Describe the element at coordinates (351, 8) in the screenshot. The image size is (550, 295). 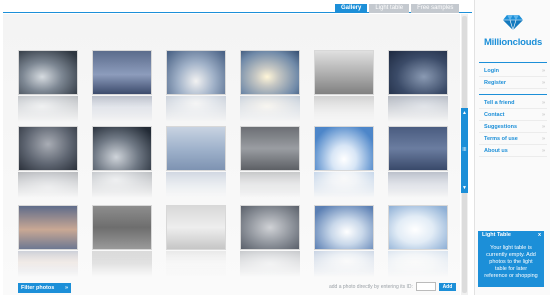
I see `tab-gallery: Gallery` at that location.